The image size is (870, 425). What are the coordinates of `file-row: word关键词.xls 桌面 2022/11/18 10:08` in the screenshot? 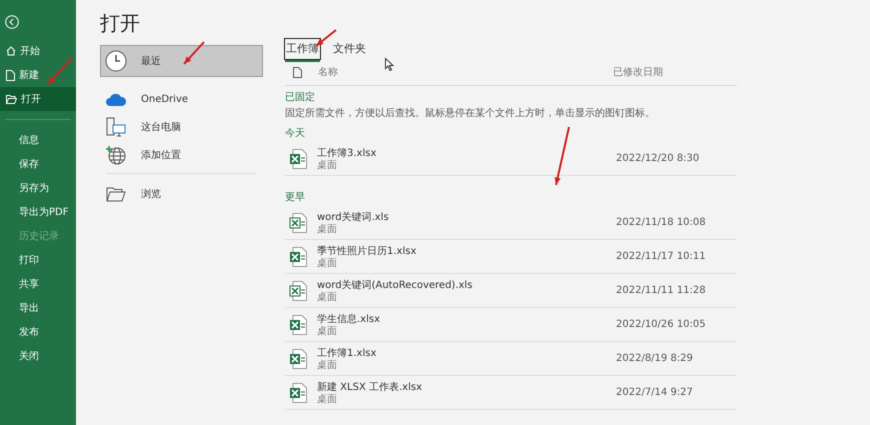 It's located at (511, 223).